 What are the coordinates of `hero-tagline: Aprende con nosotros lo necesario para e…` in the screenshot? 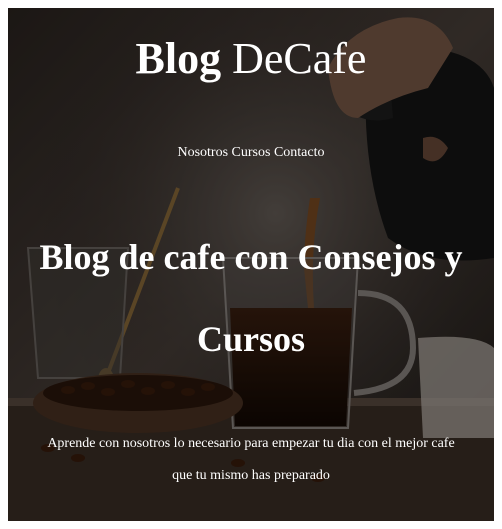 It's located at (251, 459).